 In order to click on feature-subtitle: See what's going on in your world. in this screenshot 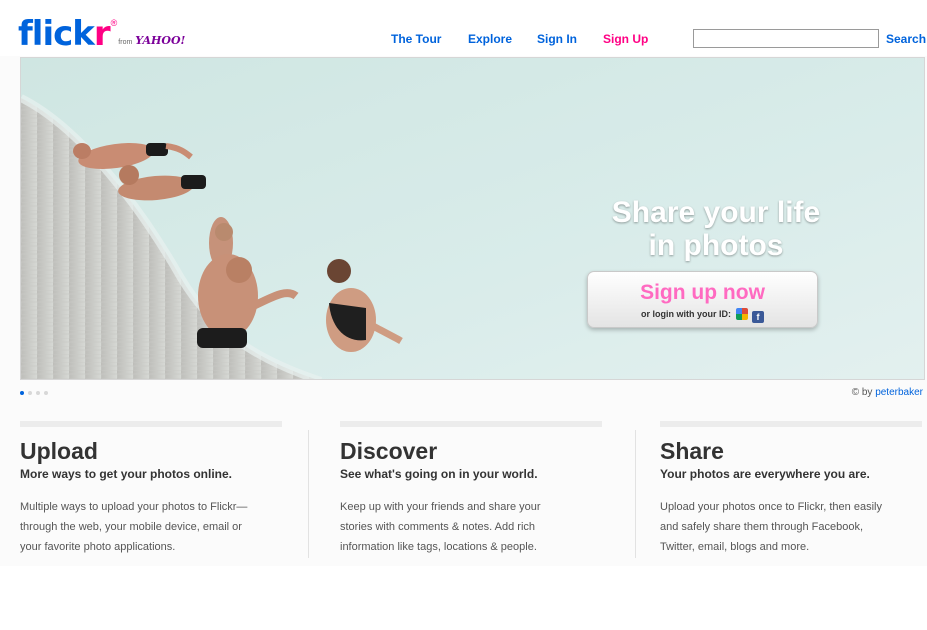, I will do `click(439, 474)`.